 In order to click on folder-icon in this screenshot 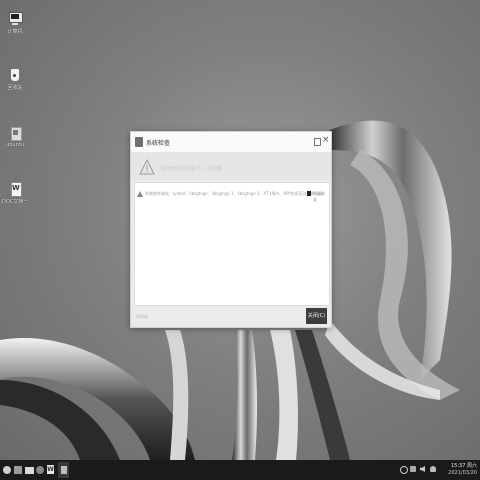, I will do `click(29, 470)`.